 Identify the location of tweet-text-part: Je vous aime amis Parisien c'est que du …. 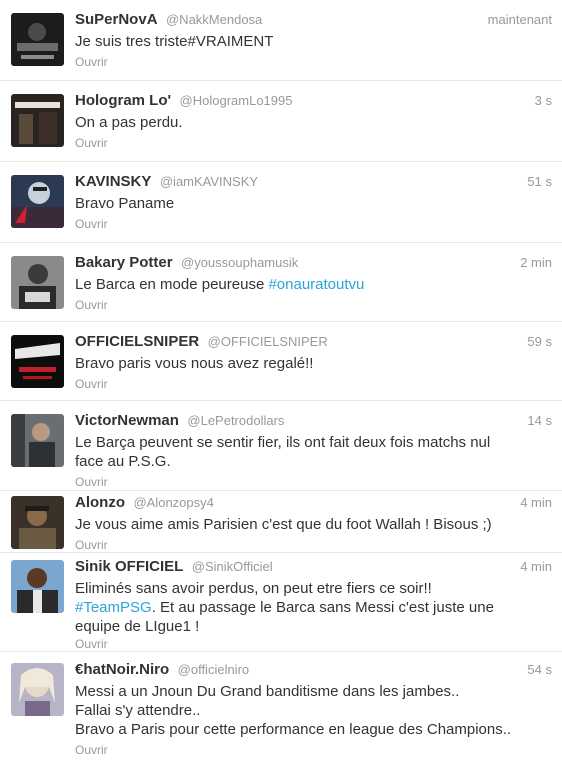
(283, 524).